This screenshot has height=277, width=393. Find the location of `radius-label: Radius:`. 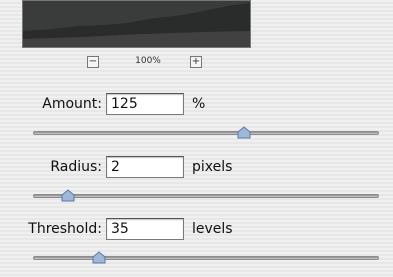

radius-label: Radius: is located at coordinates (76, 167).